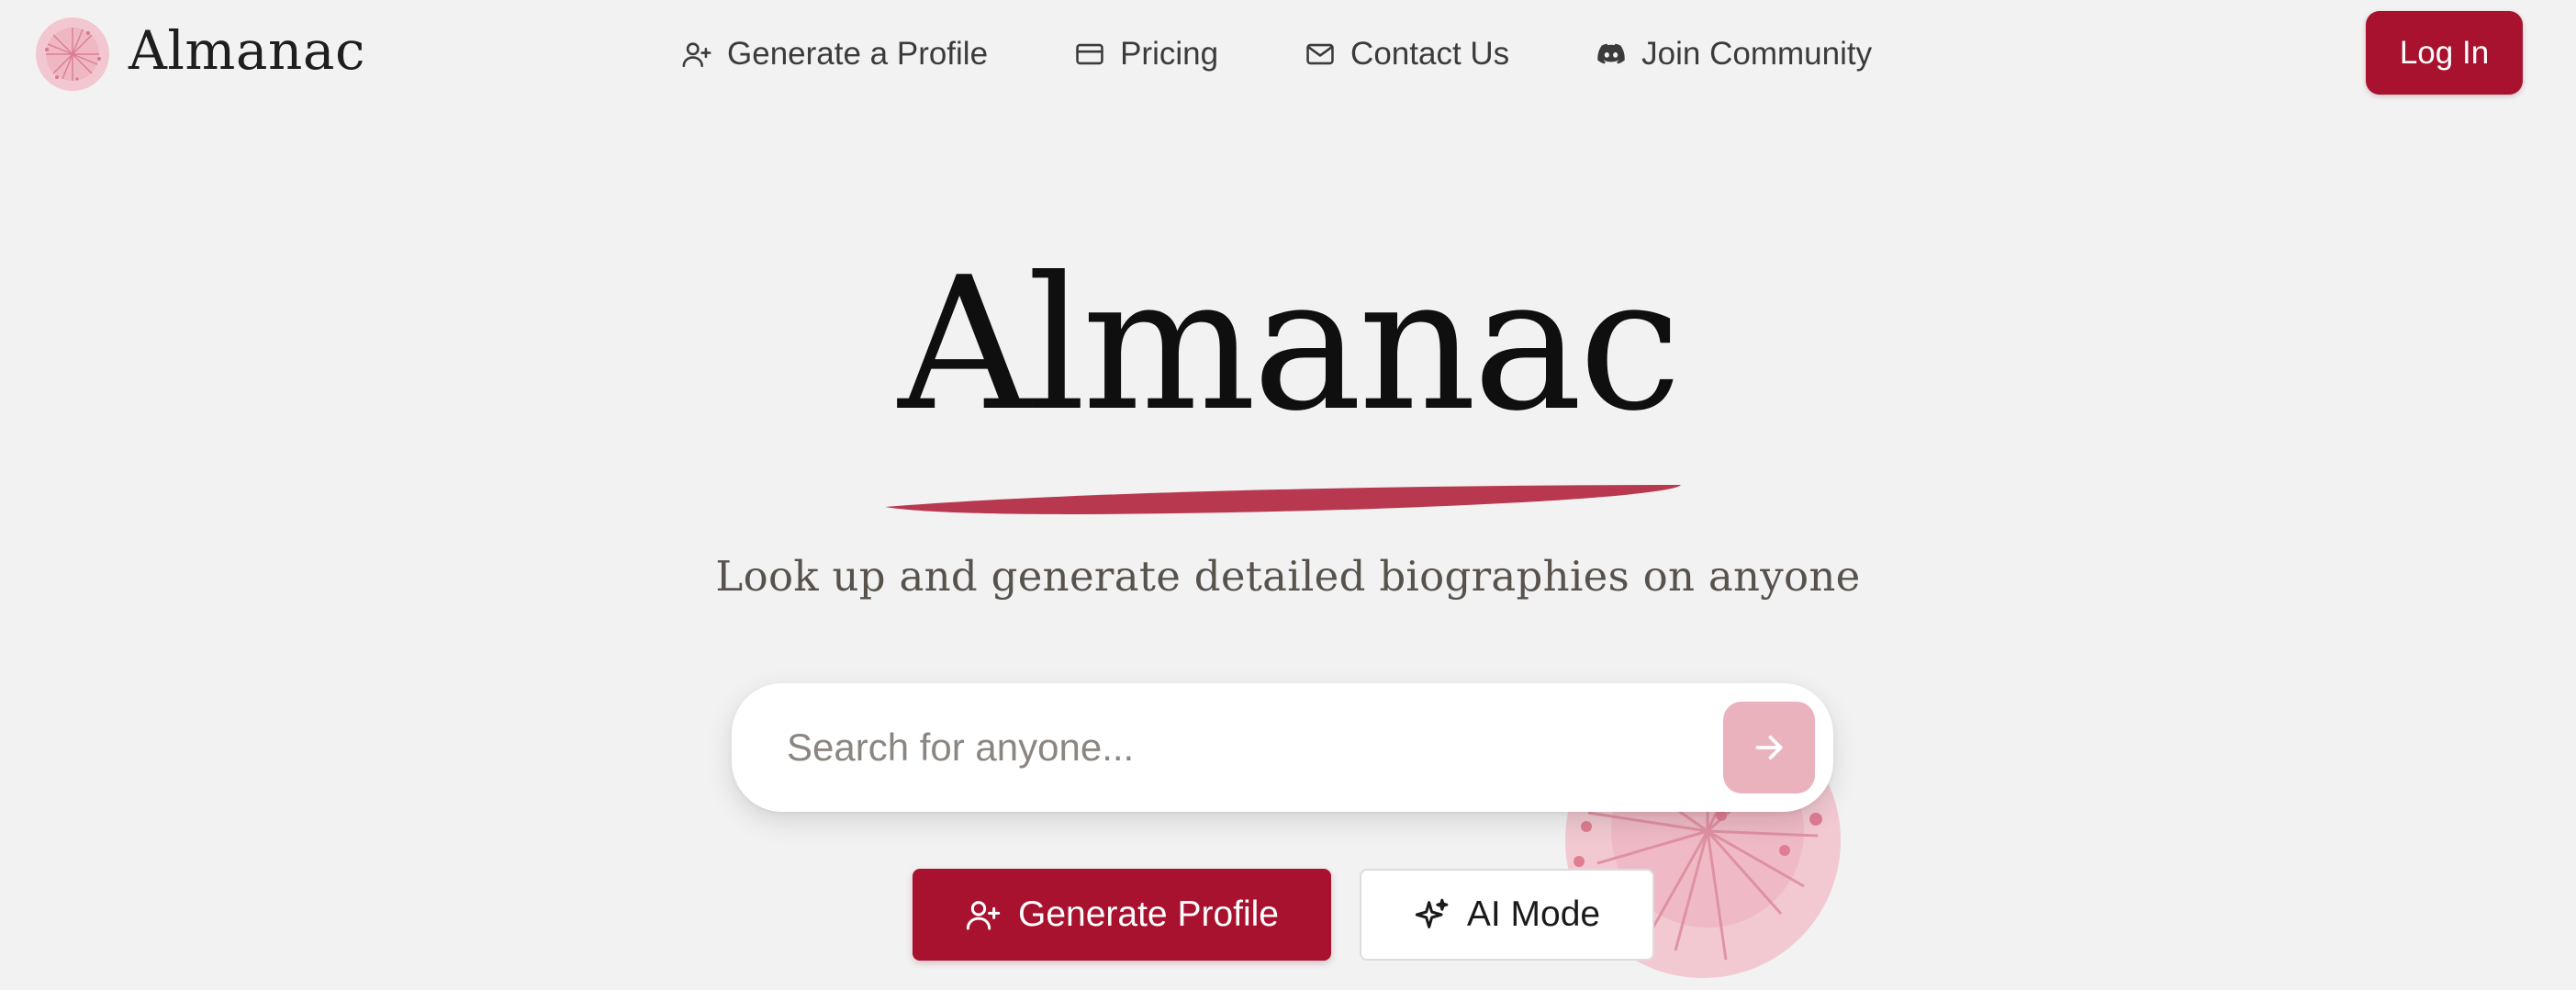  Describe the element at coordinates (1148, 914) in the screenshot. I see `generate-profile-label: Generate Profile` at that location.